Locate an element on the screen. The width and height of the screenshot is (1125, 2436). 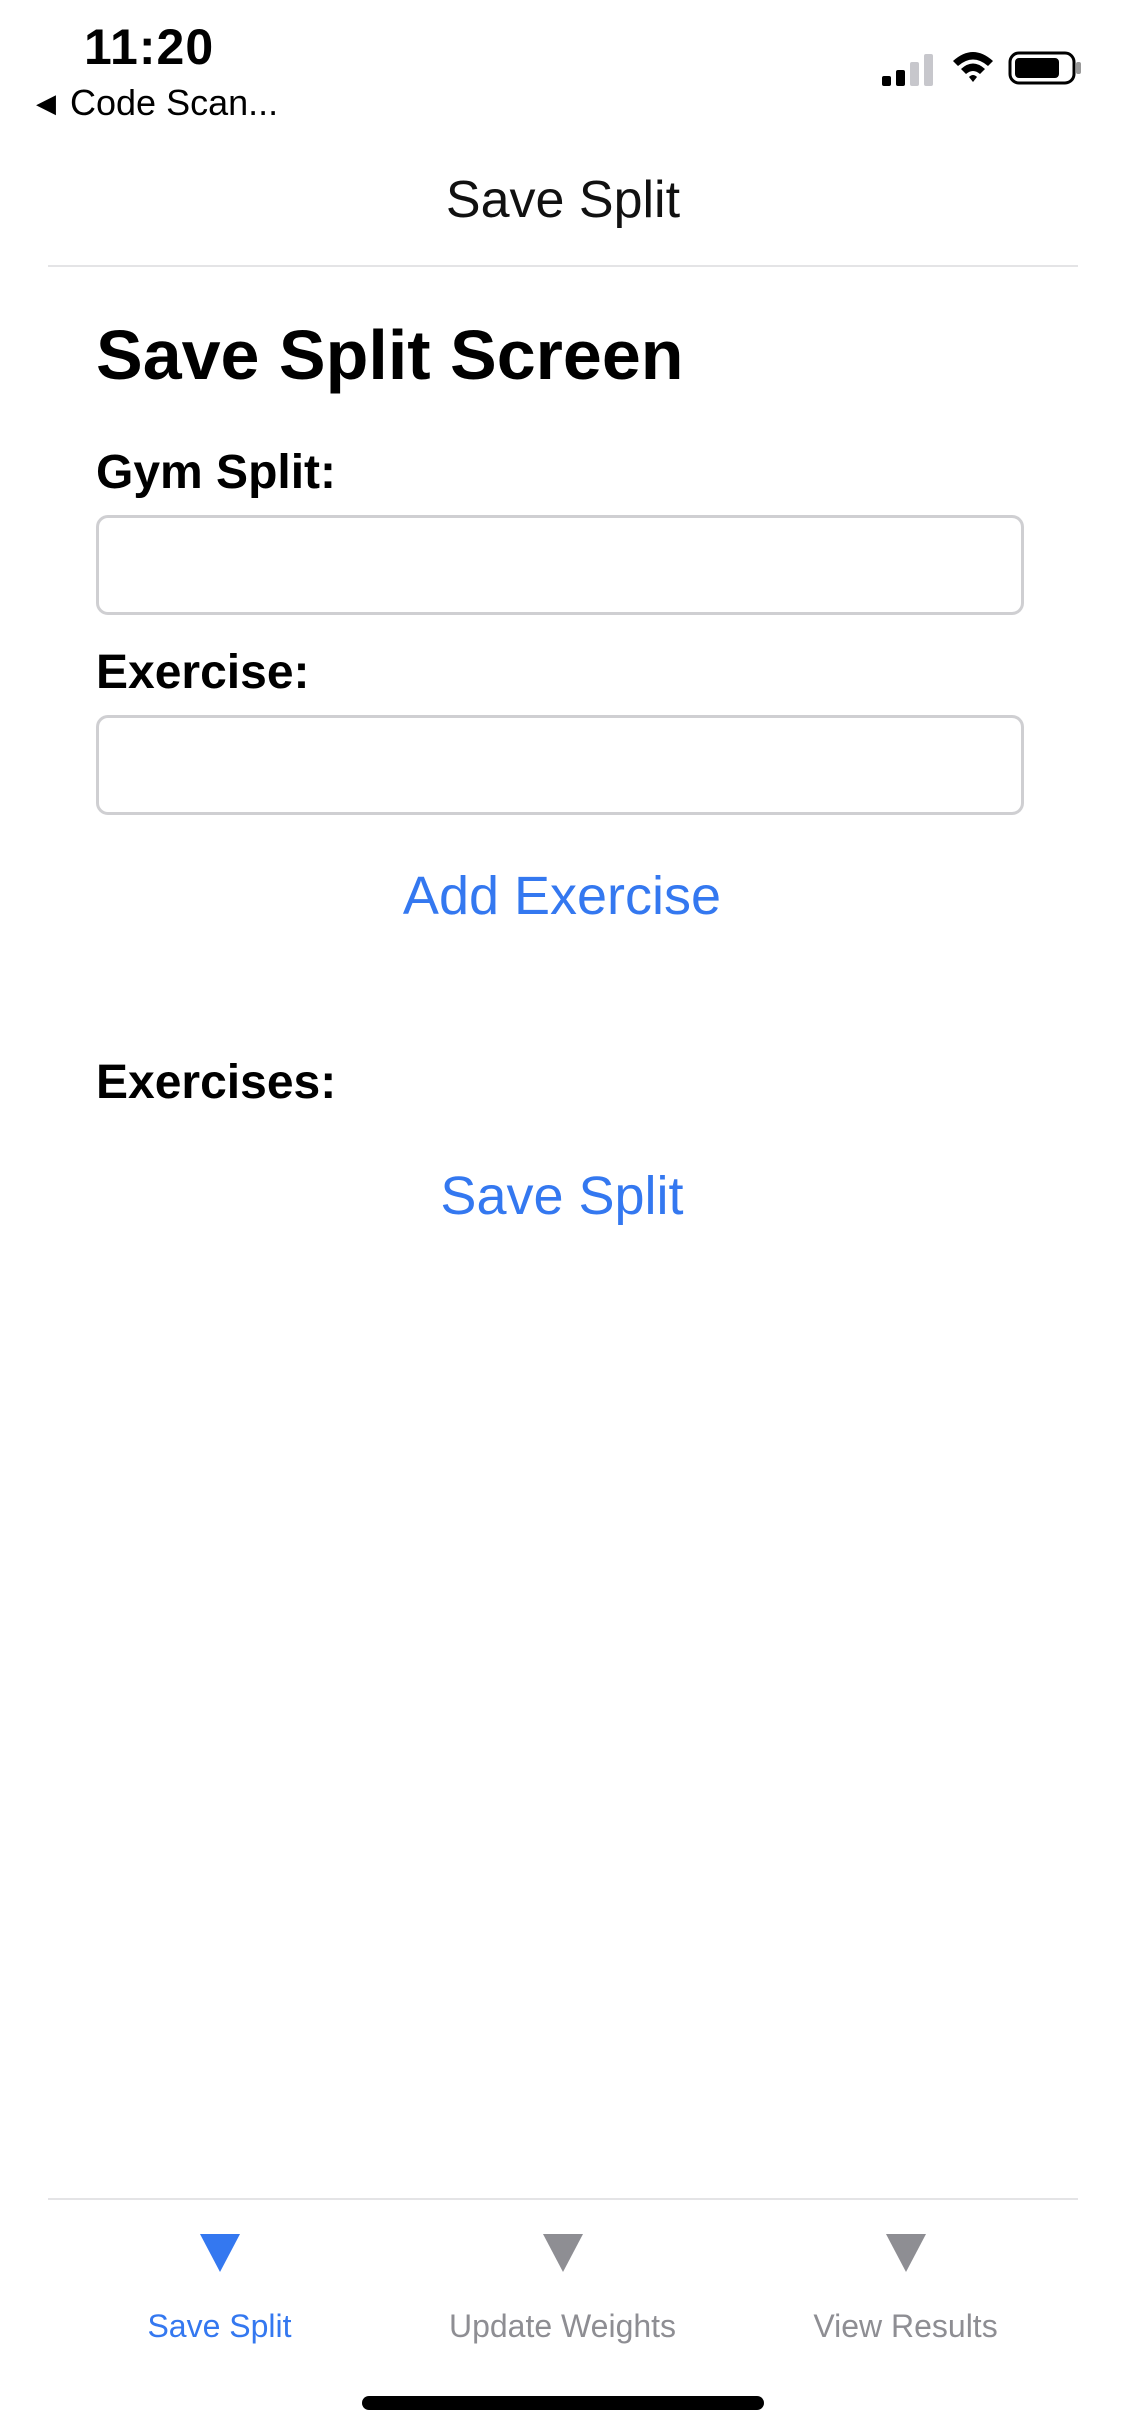
tab-update-weights: Update Weights is located at coordinates (562, 2275).